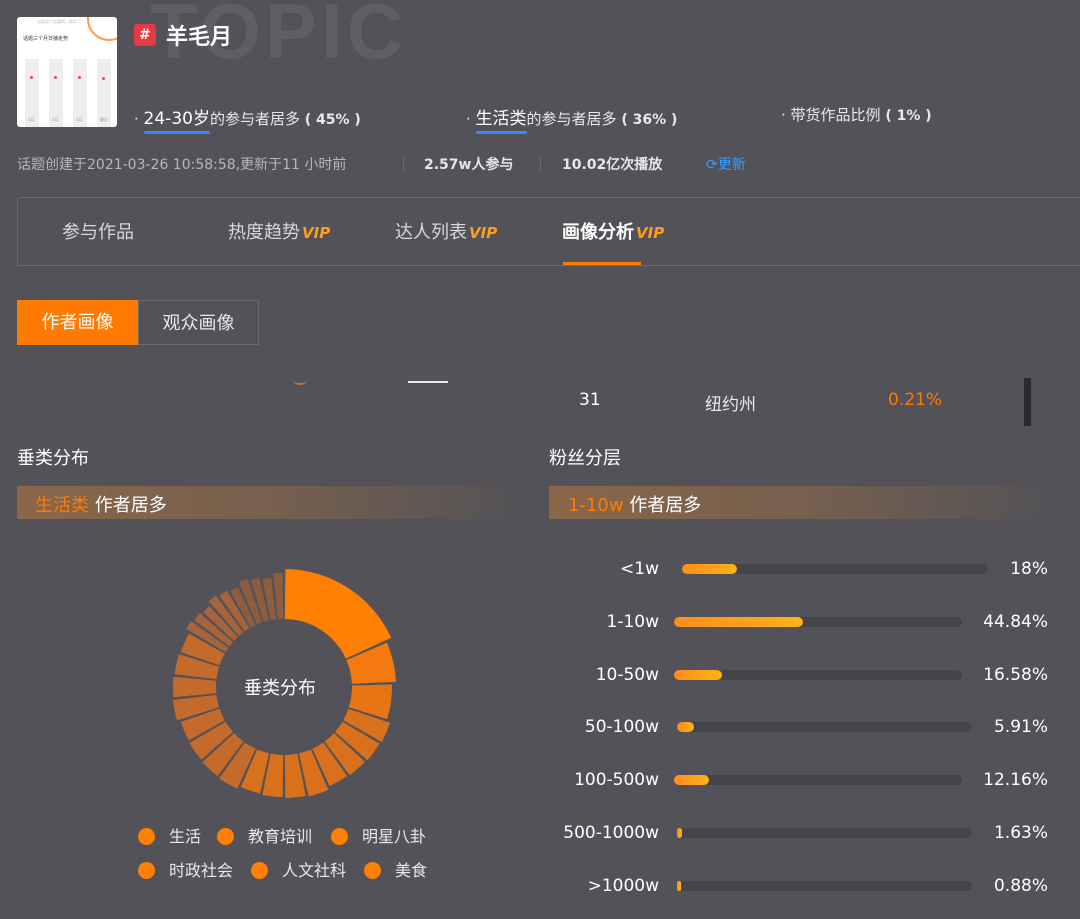 The height and width of the screenshot is (919, 1080). I want to click on fan-tier-label: 100-500w, so click(616, 780).